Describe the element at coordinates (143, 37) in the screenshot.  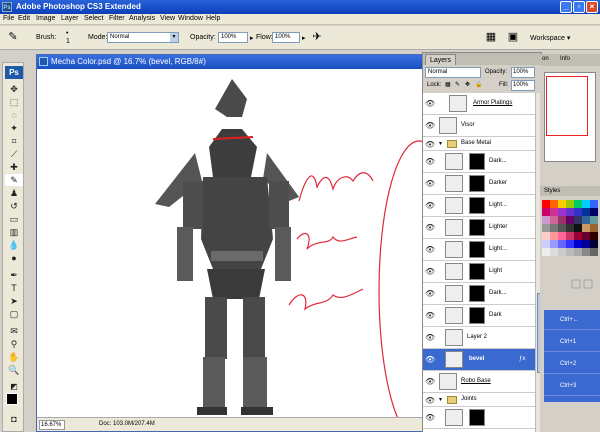
I see `mode-select: Normal ▾` at that location.